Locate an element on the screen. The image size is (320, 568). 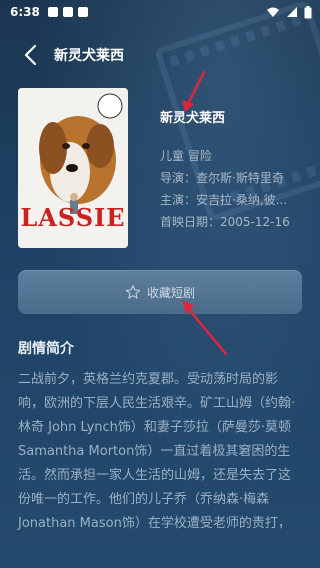
back-arrow-icon is located at coordinates (30, 55).